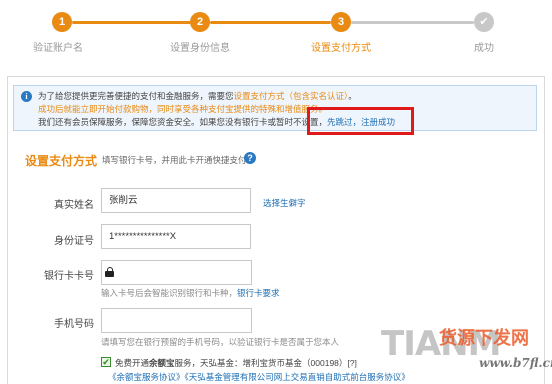  What do you see at coordinates (265, 363) in the screenshot?
I see `agree-text-c: 服务，天弘基金：增利宝货币基金（000198）[?]` at bounding box center [265, 363].